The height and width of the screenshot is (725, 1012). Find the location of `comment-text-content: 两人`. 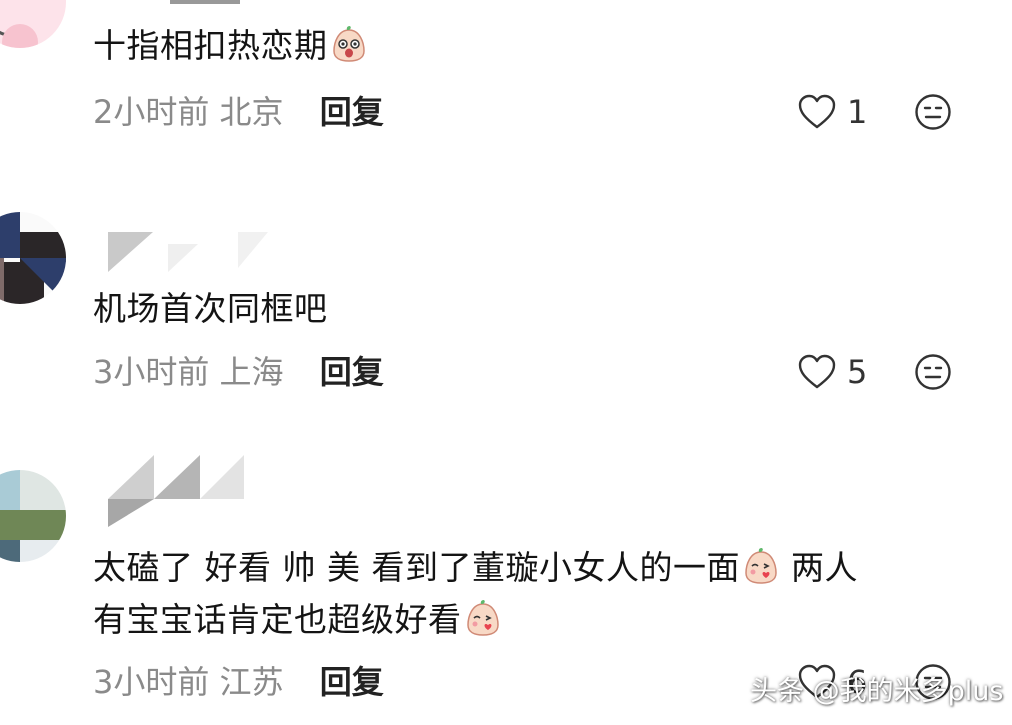

comment-text-content: 两人 is located at coordinates (818, 567).